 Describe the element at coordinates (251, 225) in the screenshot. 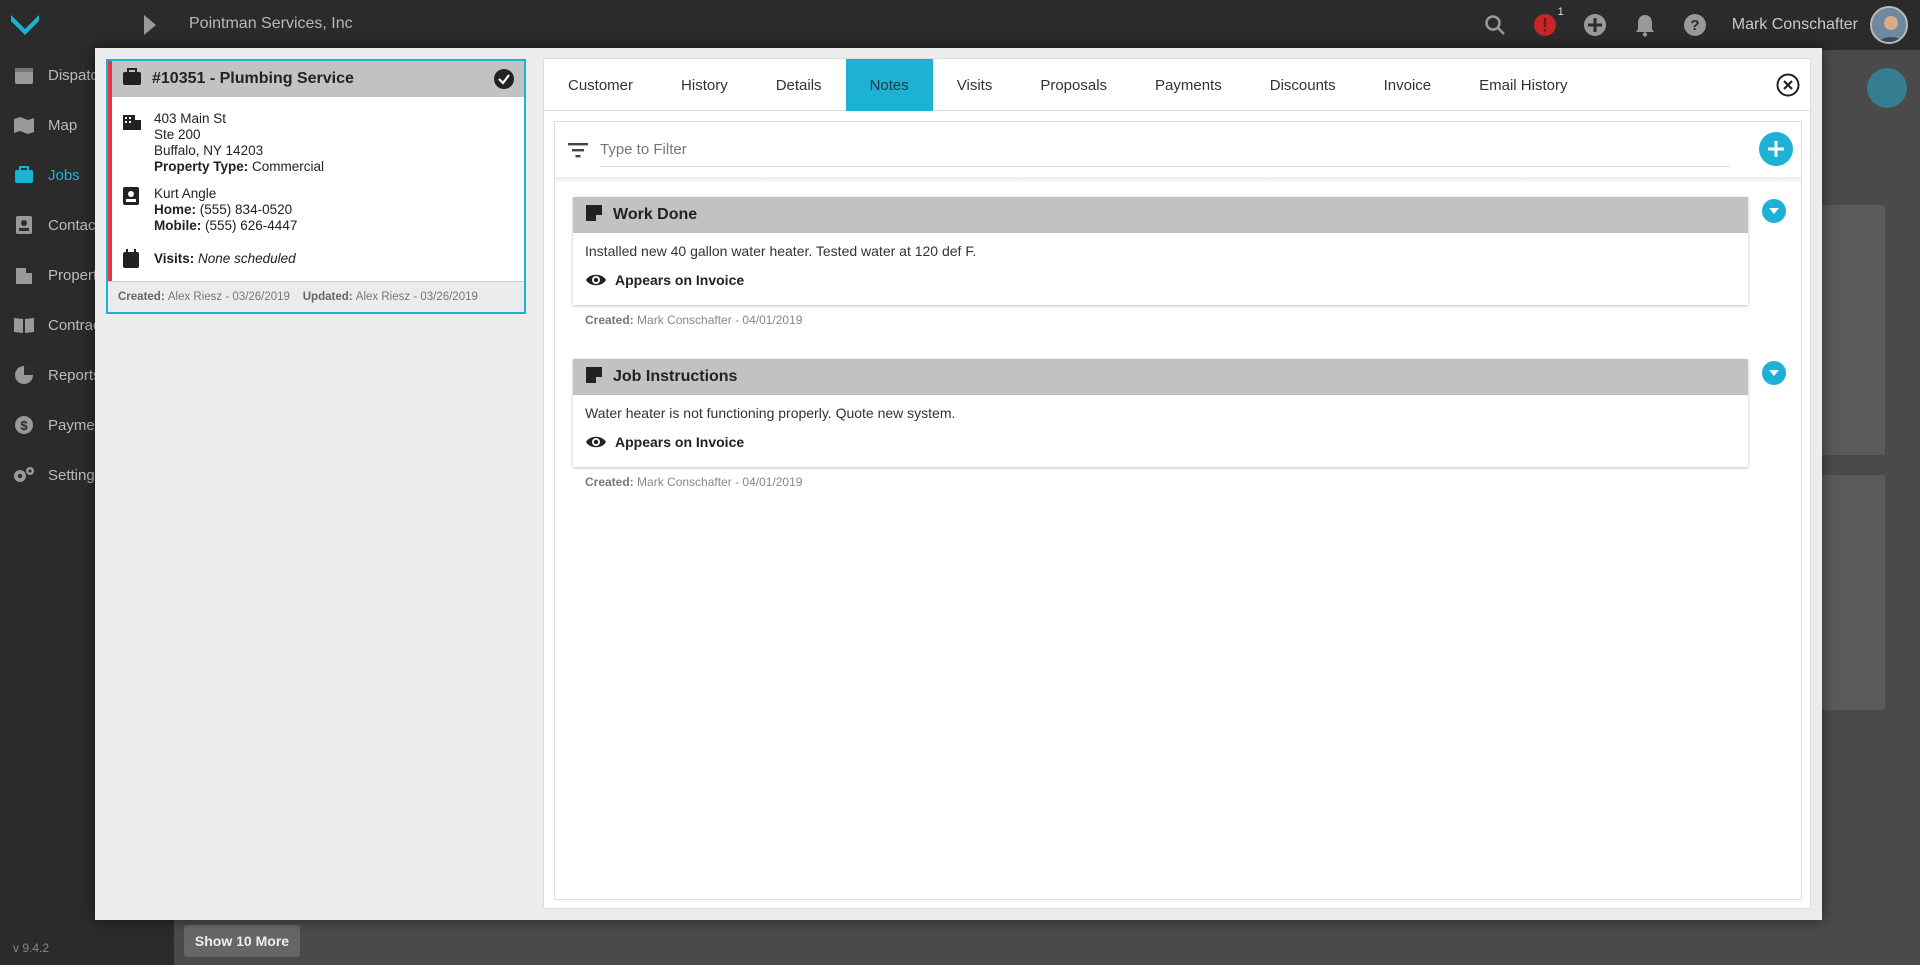

I see `mobile-phone-value: (555) 626-4447` at that location.